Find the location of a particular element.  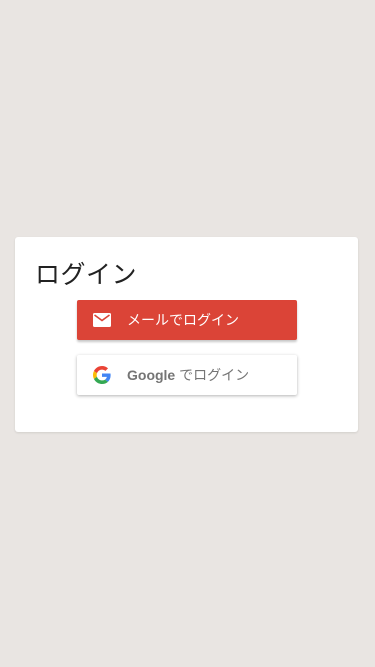

mail-icon is located at coordinates (102, 320).